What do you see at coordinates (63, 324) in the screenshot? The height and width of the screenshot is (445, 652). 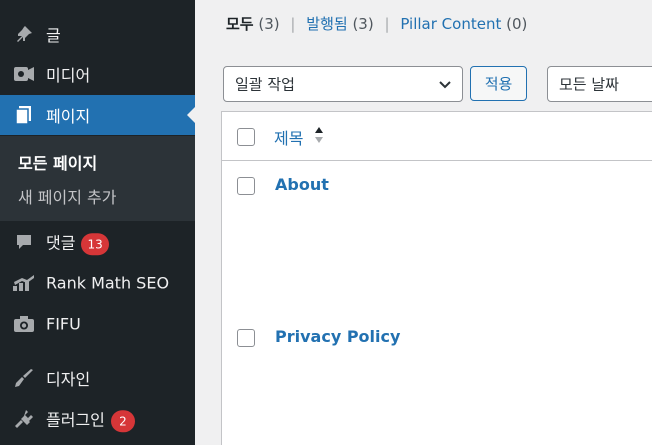 I see `sidebar-item-label: FIFU` at bounding box center [63, 324].